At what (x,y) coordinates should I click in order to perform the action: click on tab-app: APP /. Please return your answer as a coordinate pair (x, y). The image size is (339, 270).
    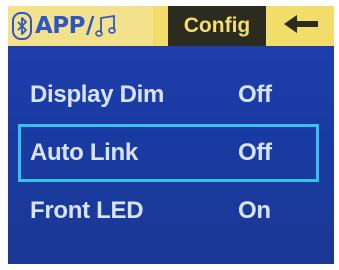
    Looking at the image, I should click on (80, 26).